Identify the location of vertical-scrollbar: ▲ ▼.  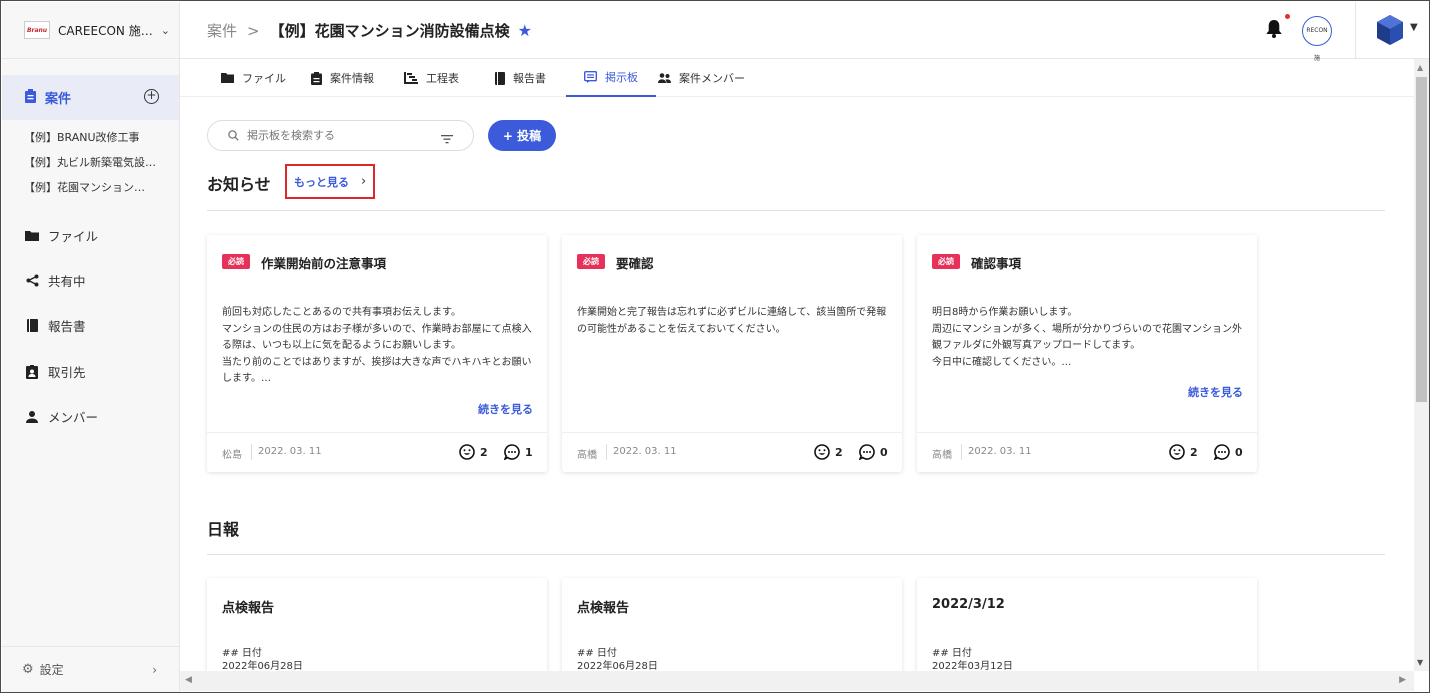
(1421, 365).